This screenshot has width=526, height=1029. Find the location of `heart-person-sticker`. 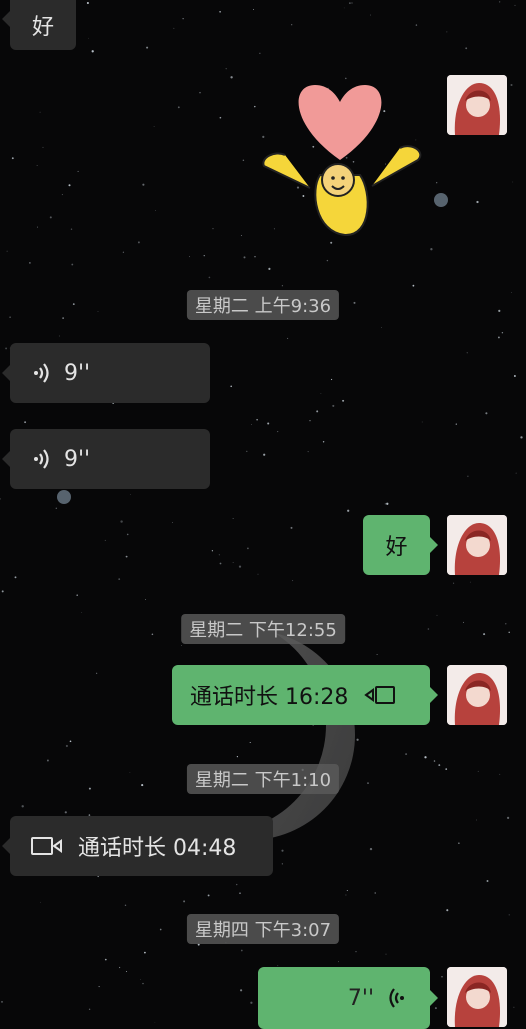

heart-person-sticker is located at coordinates (342, 161).